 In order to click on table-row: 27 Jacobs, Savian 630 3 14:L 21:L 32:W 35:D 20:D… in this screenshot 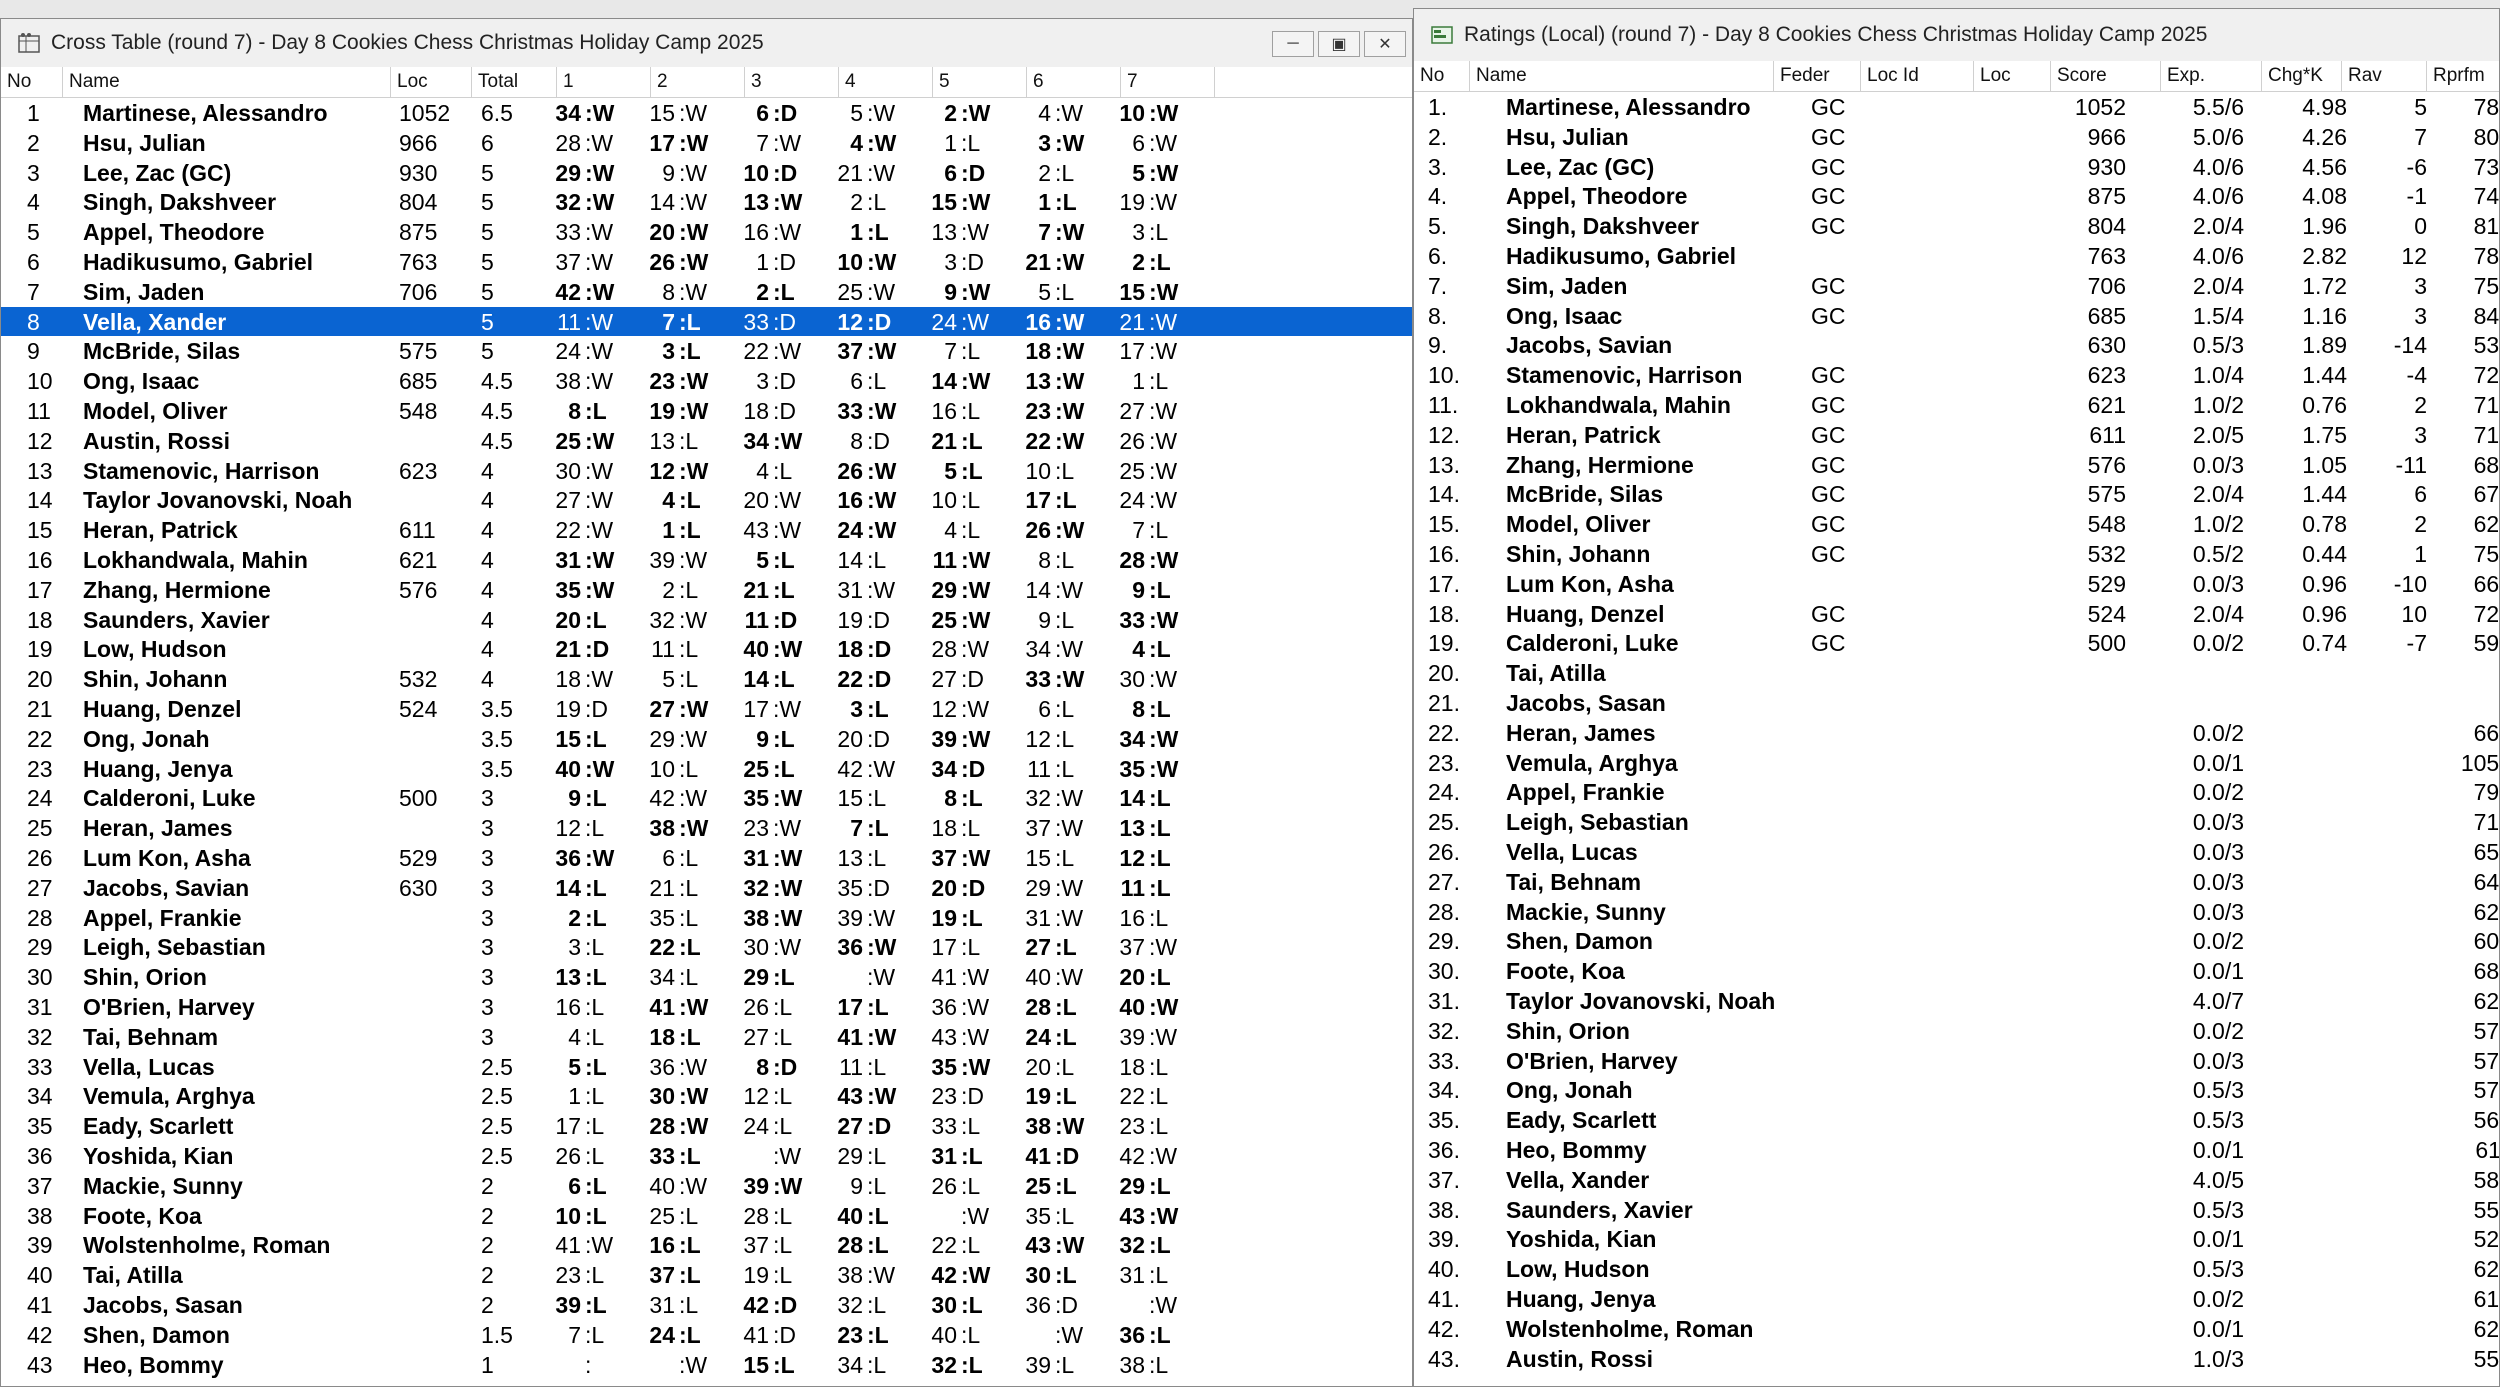, I will do `click(706, 888)`.